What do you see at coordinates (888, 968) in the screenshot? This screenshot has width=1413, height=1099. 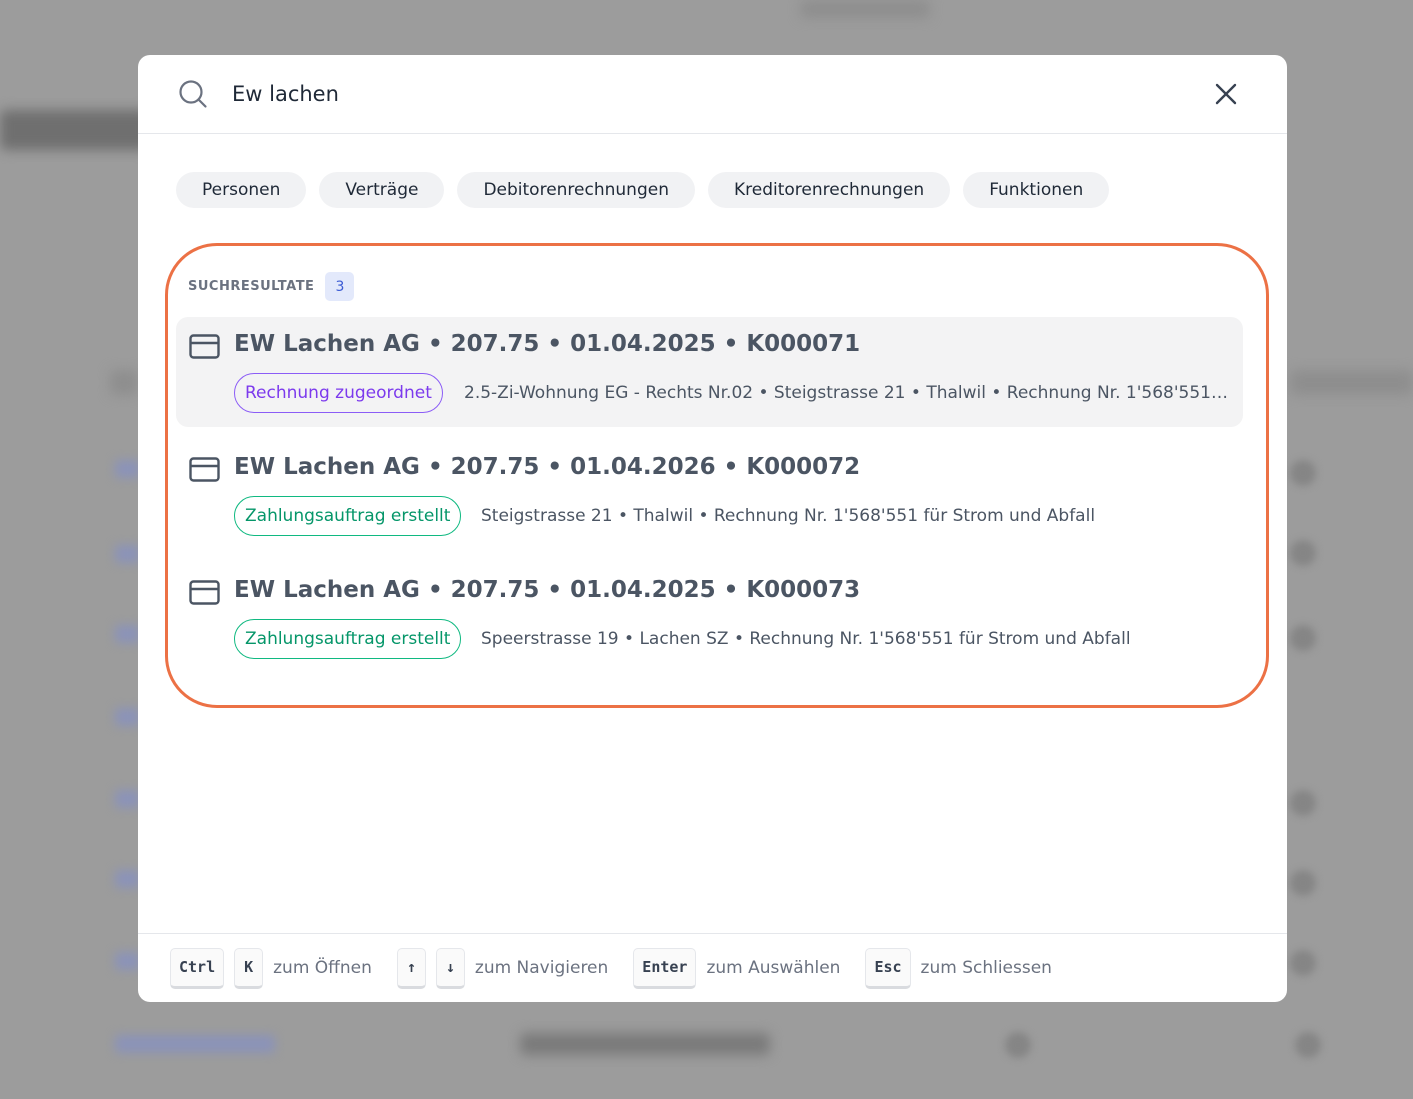 I see `kbd-esc: Esc` at bounding box center [888, 968].